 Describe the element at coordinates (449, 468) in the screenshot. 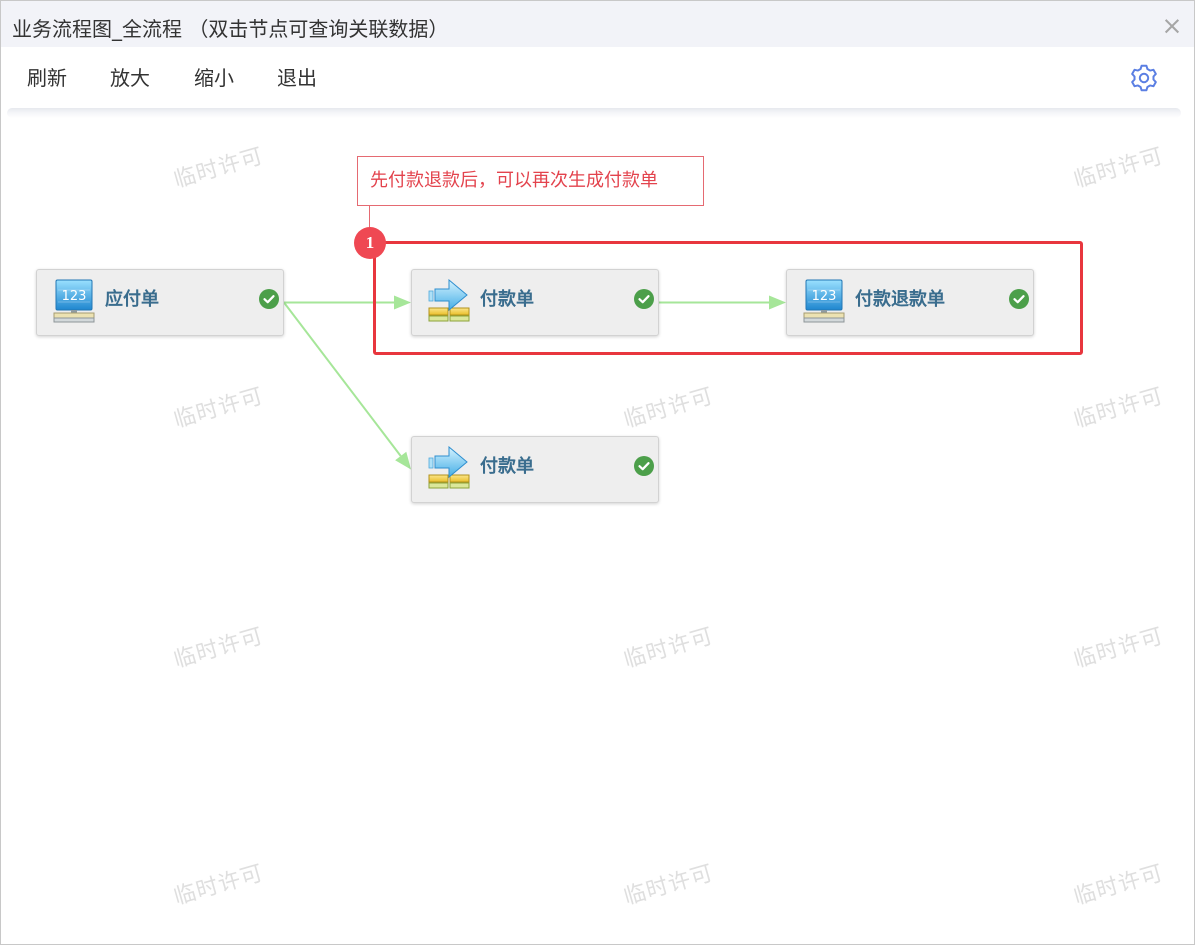

I see `payment-arrow-icon` at that location.